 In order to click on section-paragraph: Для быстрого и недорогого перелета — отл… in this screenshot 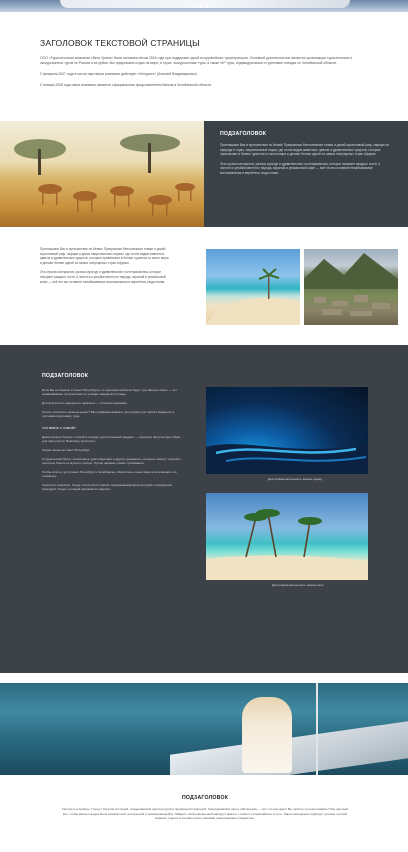, I will do `click(85, 403)`.